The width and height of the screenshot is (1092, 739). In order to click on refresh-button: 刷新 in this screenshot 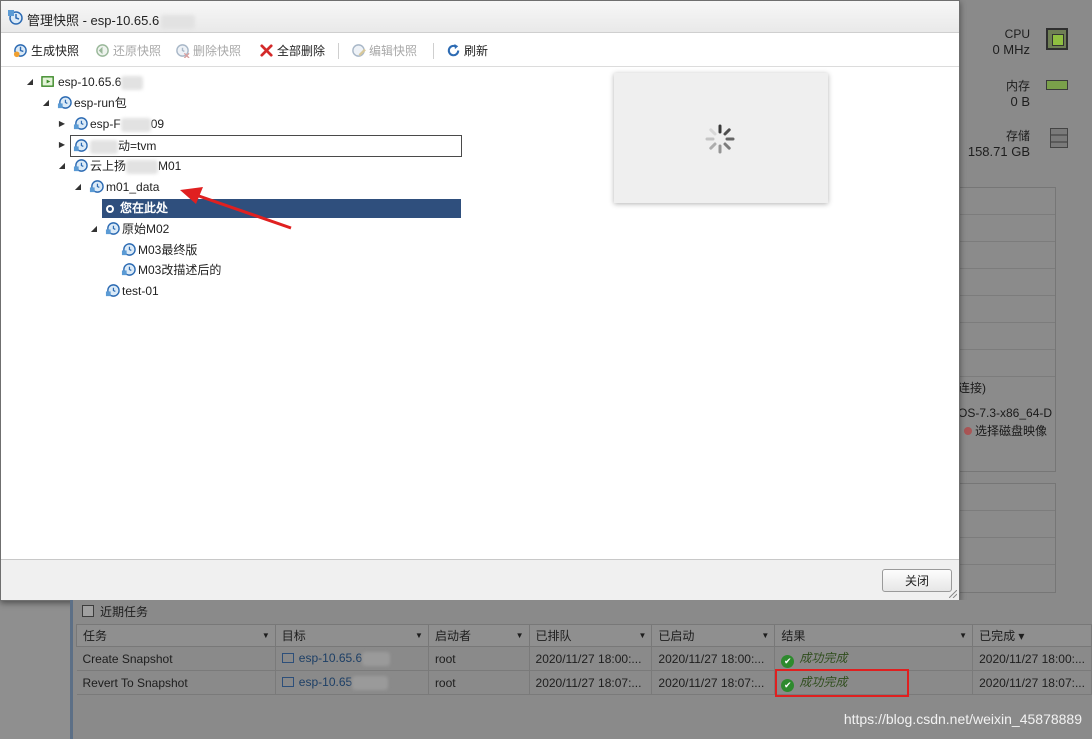, I will do `click(467, 51)`.